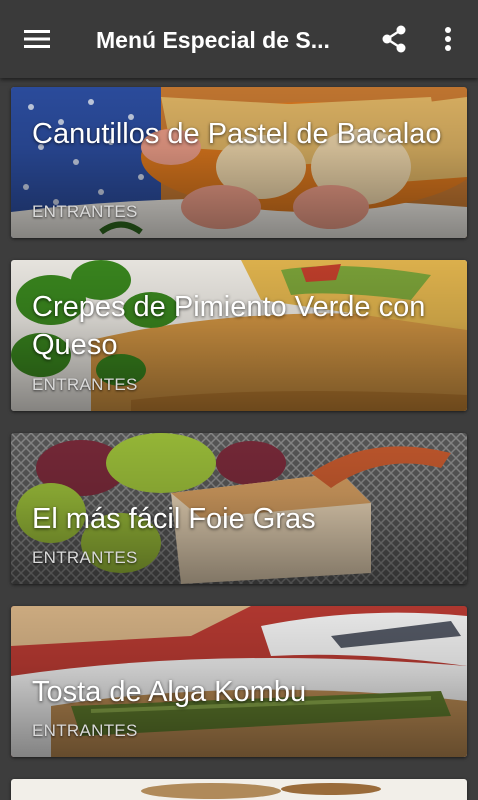  I want to click on recipe-title: Canutillos de Pastel de Bacalao, so click(237, 134).